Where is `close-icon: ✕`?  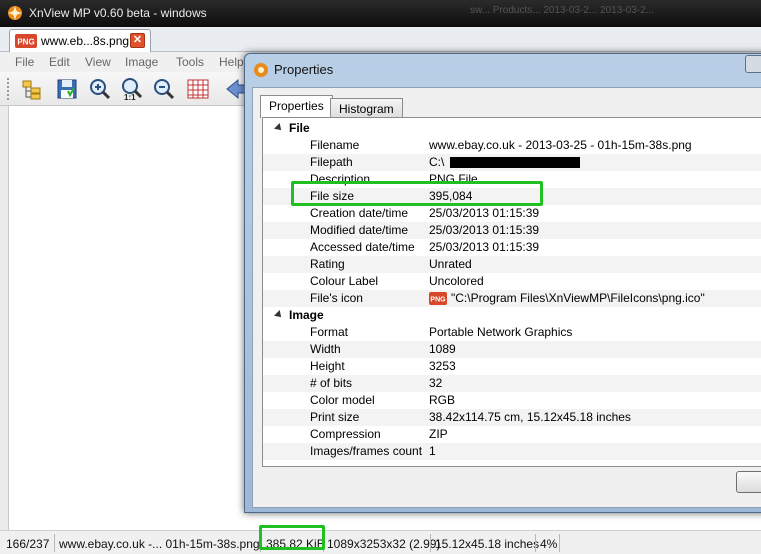 close-icon: ✕ is located at coordinates (137, 40).